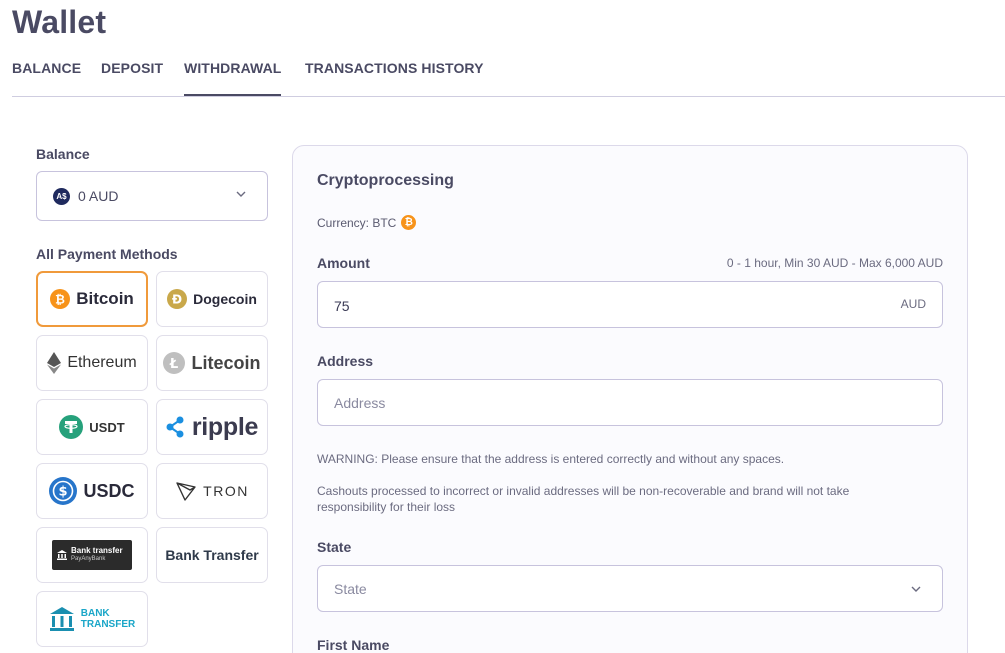 Image resolution: width=1005 pixels, height=653 pixels. I want to click on payment-method-tron: TRON, so click(212, 491).